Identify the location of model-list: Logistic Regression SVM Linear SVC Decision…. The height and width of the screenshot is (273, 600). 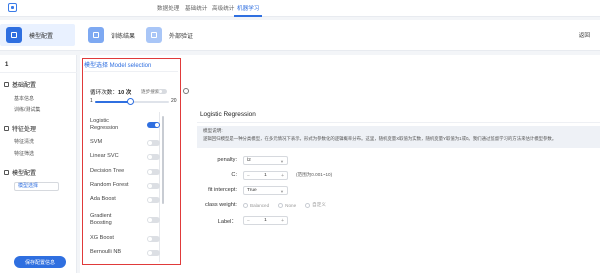
(123, 187).